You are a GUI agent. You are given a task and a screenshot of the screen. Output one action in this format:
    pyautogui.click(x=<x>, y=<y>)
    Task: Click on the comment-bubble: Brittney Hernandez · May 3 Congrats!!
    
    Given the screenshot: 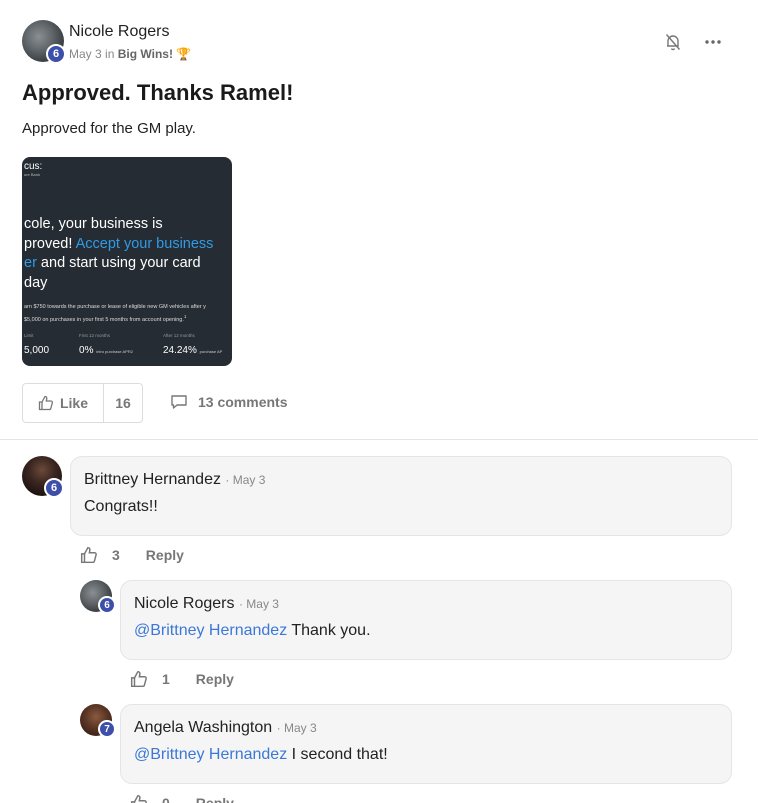 What is the action you would take?
    pyautogui.click(x=401, y=496)
    